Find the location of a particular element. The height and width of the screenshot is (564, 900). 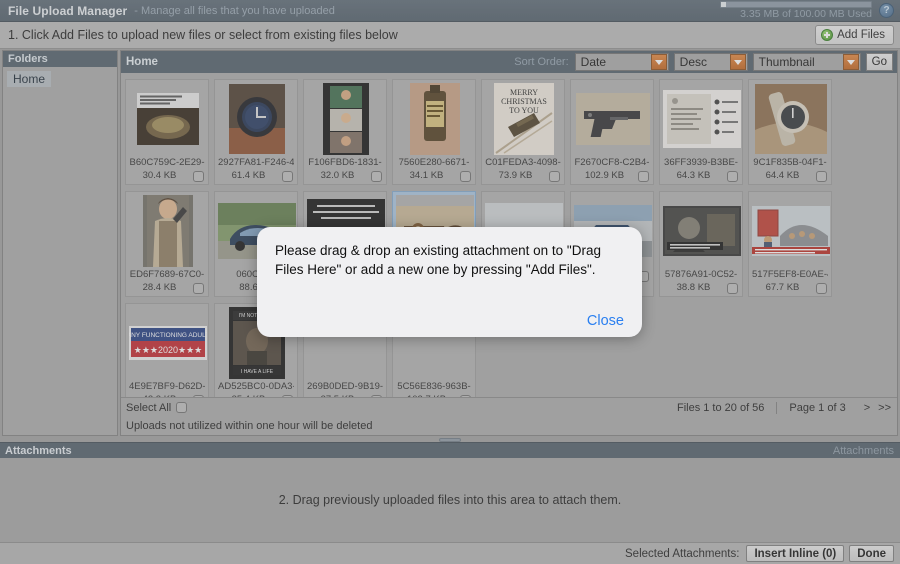

modal-close-button: Close is located at coordinates (605, 321).